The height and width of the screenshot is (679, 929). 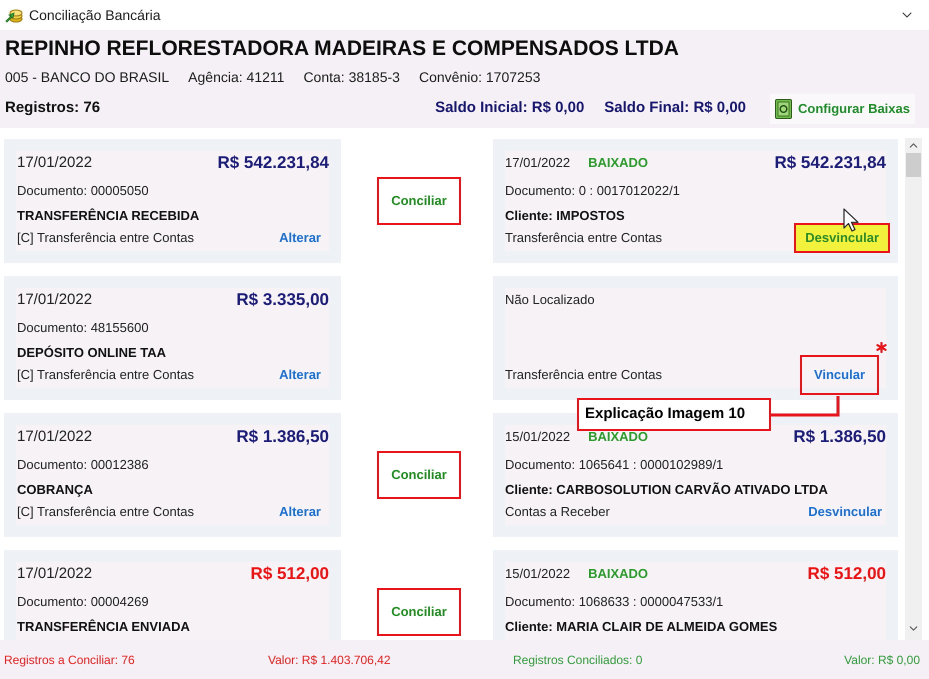 I want to click on entry-date: 17/01/2022, so click(x=537, y=163).